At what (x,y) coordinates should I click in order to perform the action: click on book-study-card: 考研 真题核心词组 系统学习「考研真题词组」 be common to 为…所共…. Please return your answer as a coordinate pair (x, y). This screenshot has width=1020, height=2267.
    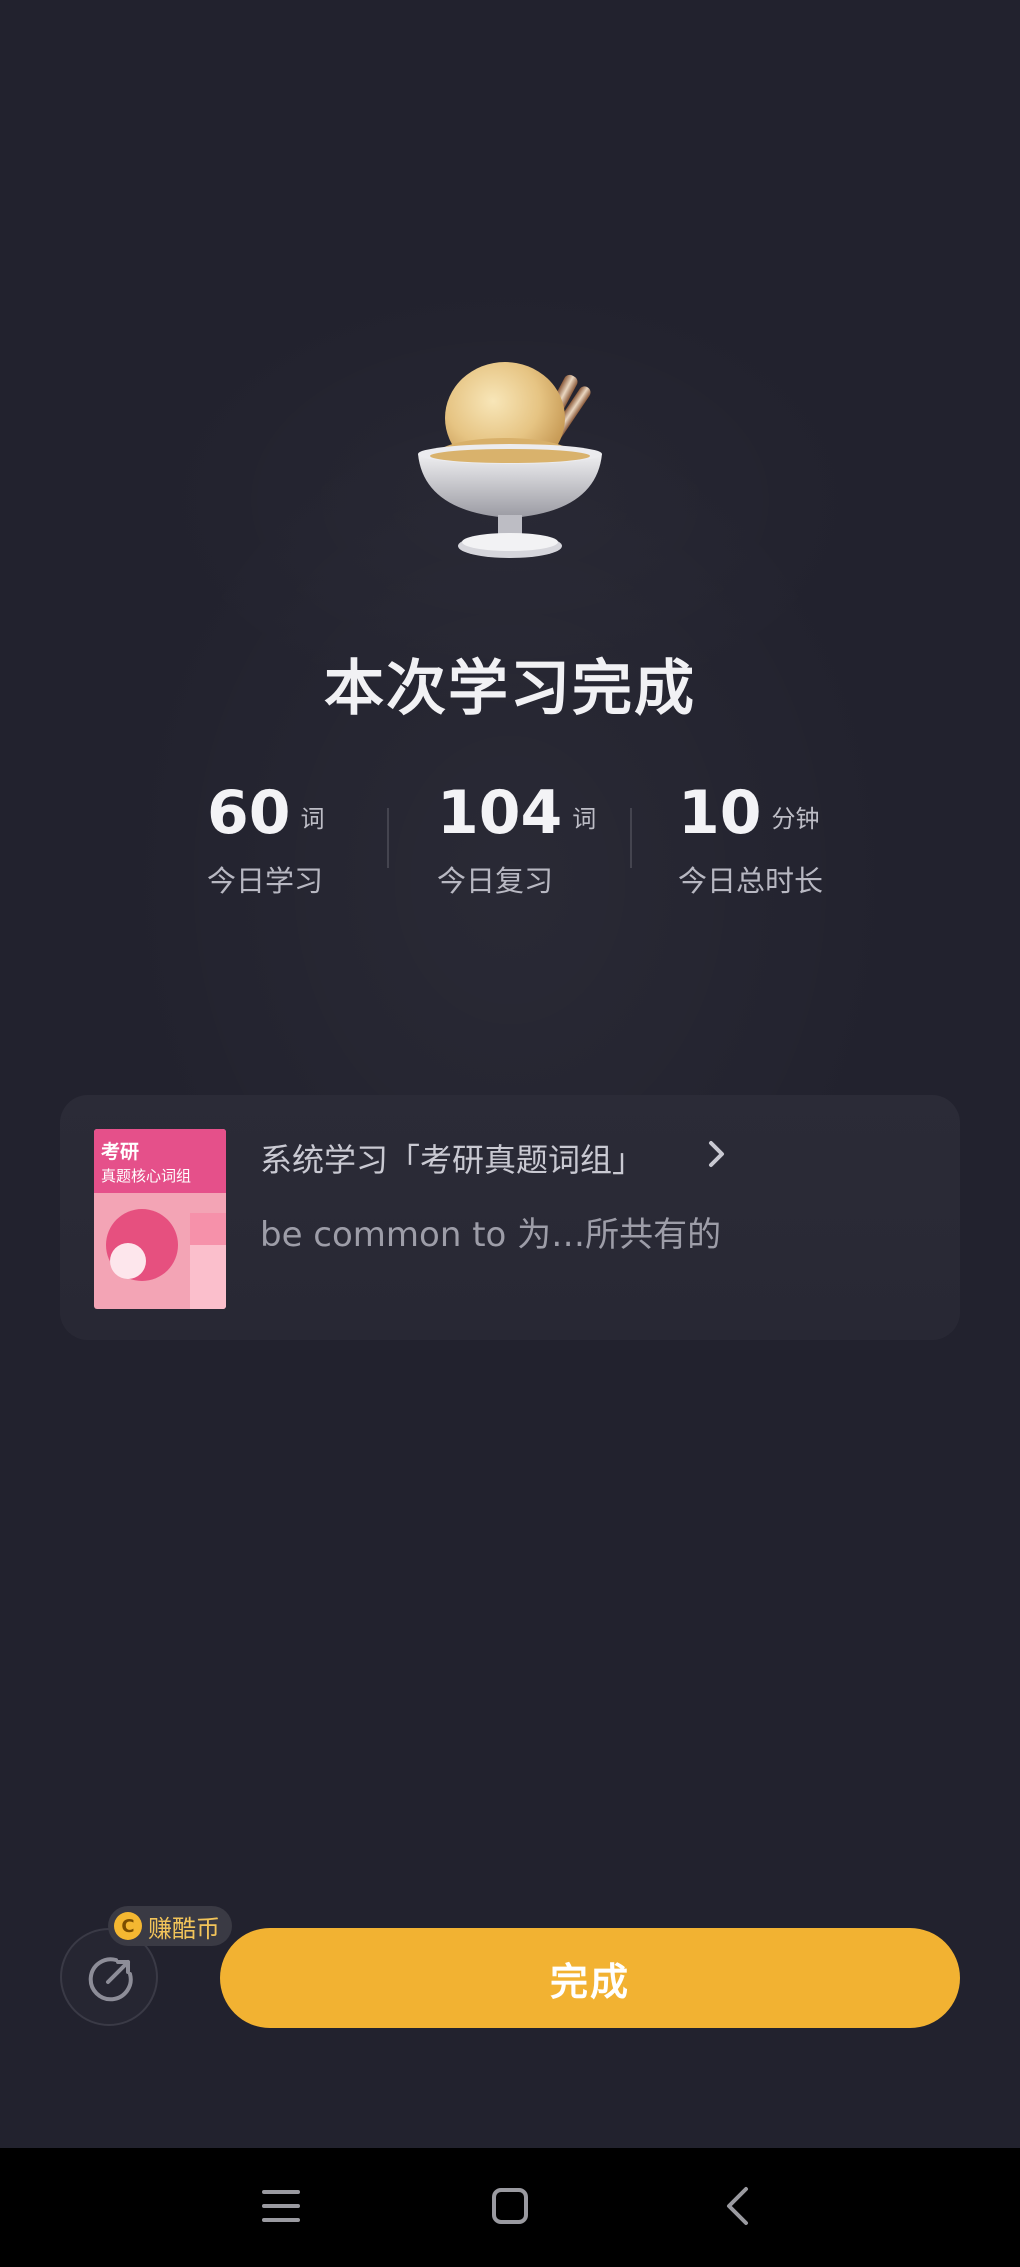
    Looking at the image, I should click on (510, 1217).